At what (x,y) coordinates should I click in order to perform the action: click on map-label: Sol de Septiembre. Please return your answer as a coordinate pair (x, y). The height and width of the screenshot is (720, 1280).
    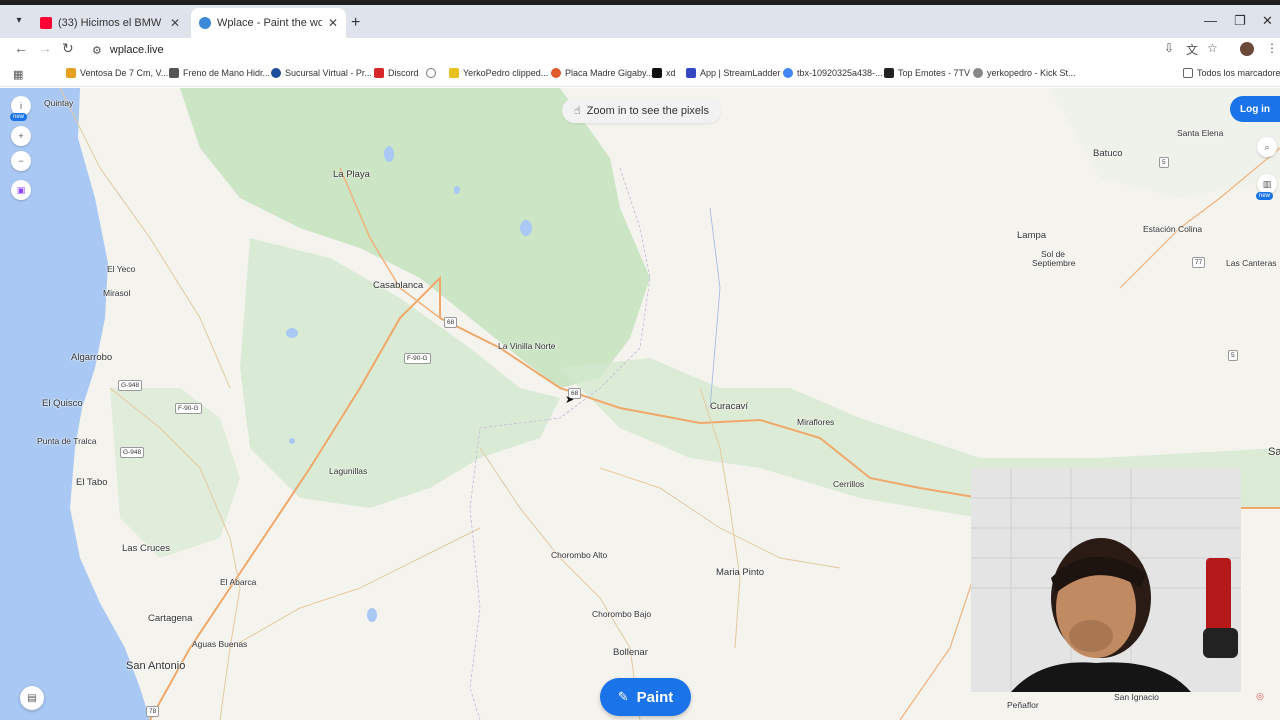
    Looking at the image, I should click on (1054, 258).